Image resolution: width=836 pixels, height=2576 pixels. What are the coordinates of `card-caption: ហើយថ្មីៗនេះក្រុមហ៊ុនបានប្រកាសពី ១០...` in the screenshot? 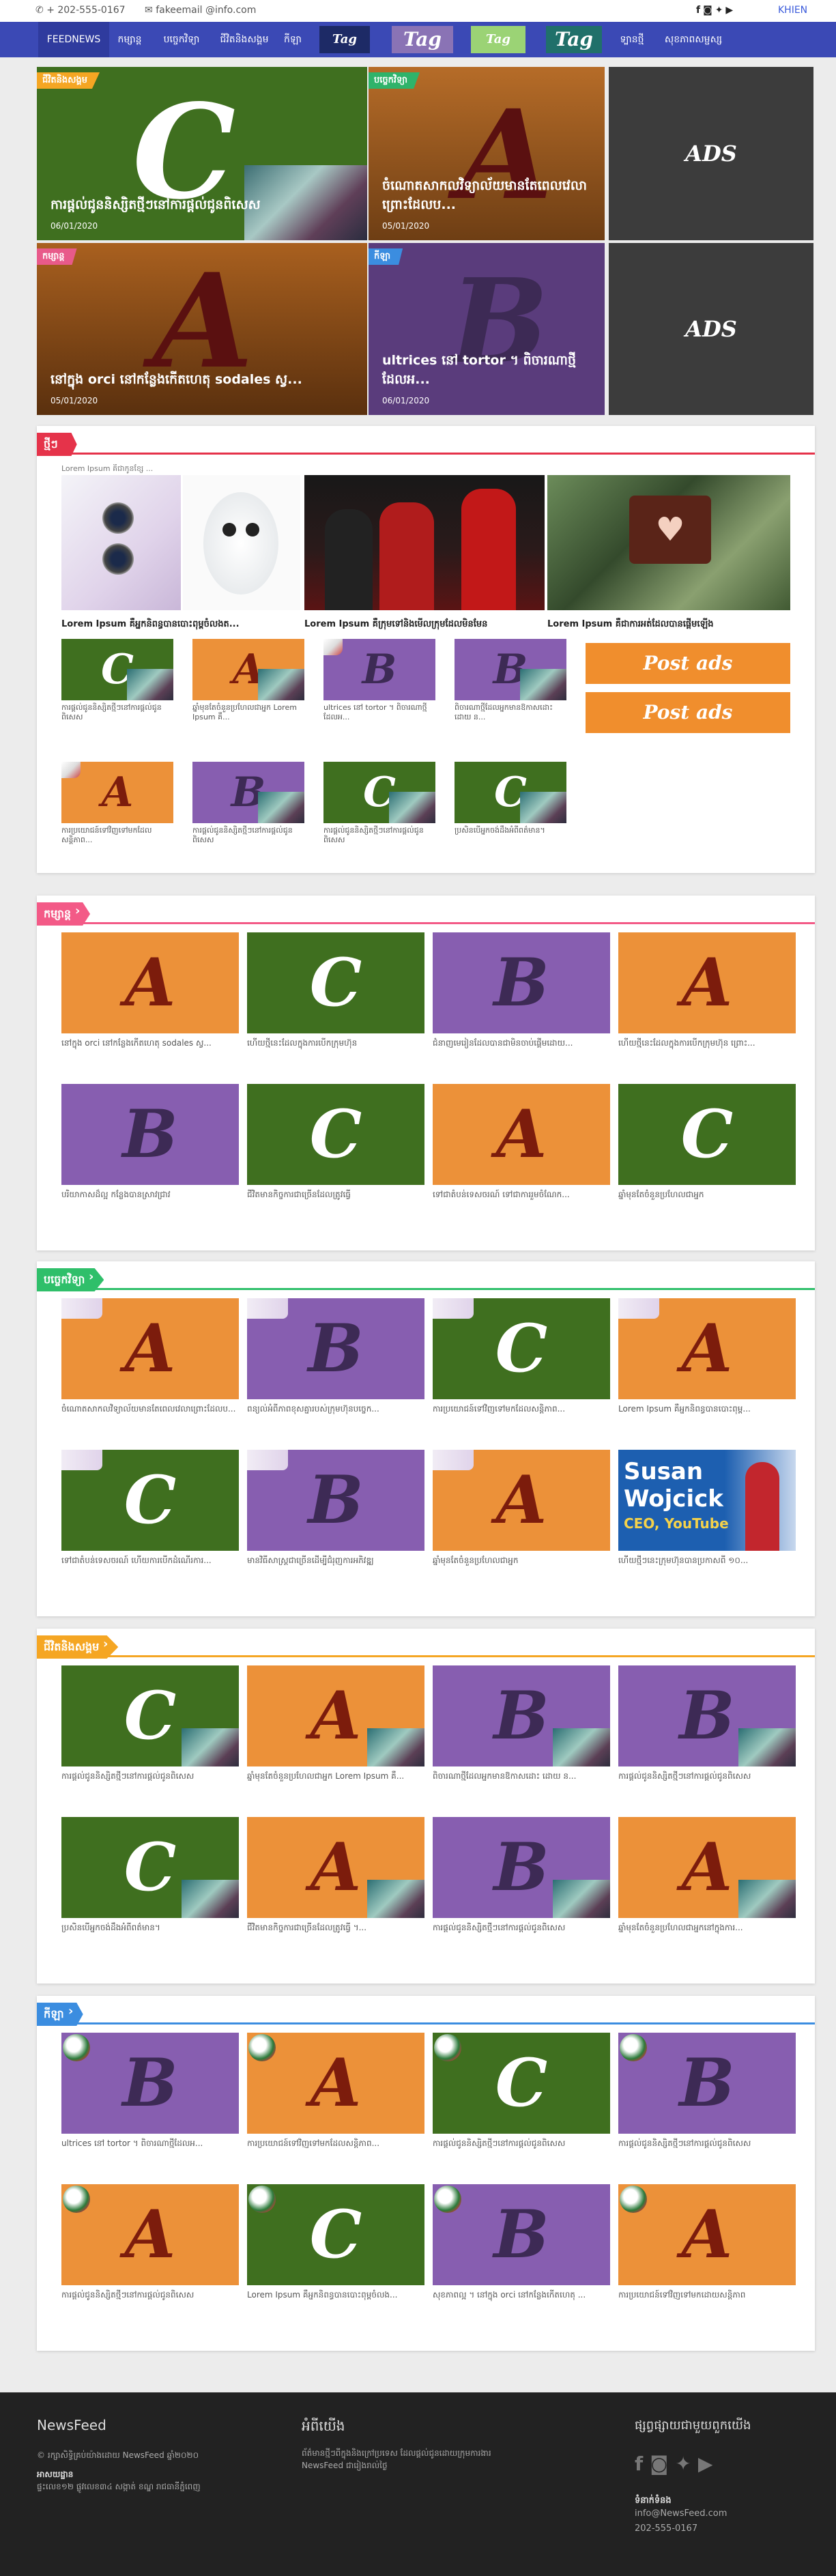 It's located at (707, 1560).